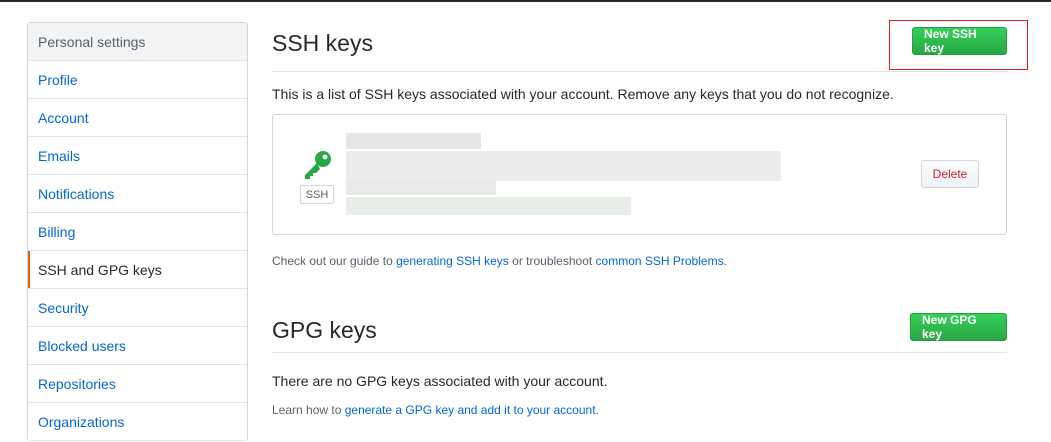 The image size is (1051, 442). I want to click on sidebar-item-organizations: Organizations, so click(137, 422).